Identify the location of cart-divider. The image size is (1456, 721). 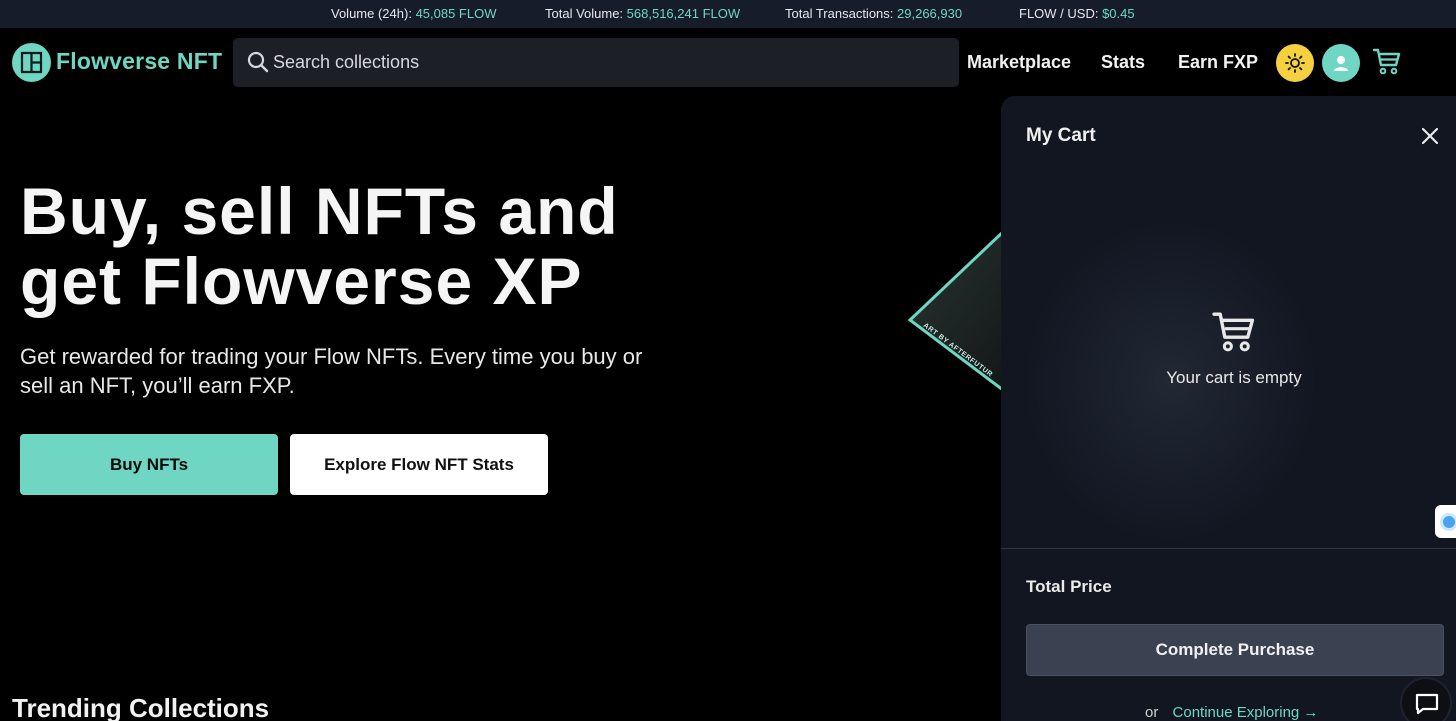
(1228, 548).